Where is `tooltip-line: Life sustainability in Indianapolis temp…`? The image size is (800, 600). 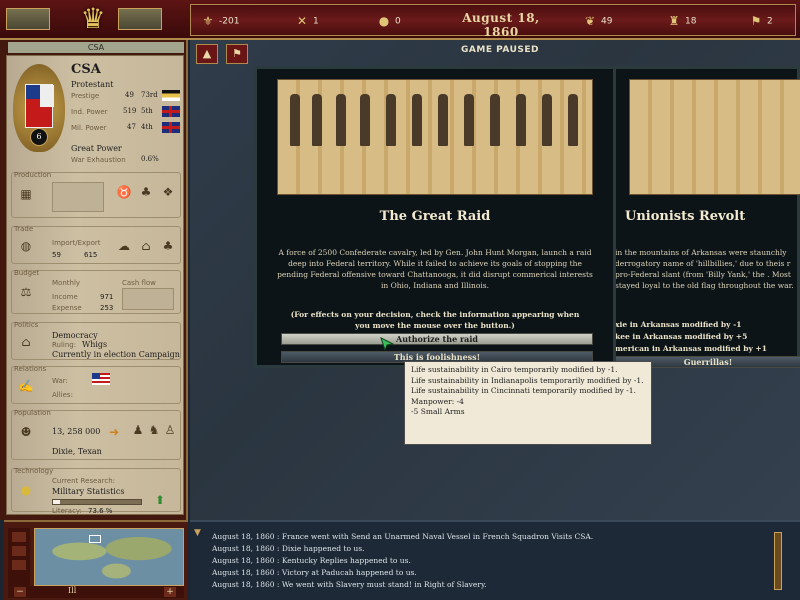 tooltip-line: Life sustainability in Indianapolis temp… is located at coordinates (527, 380).